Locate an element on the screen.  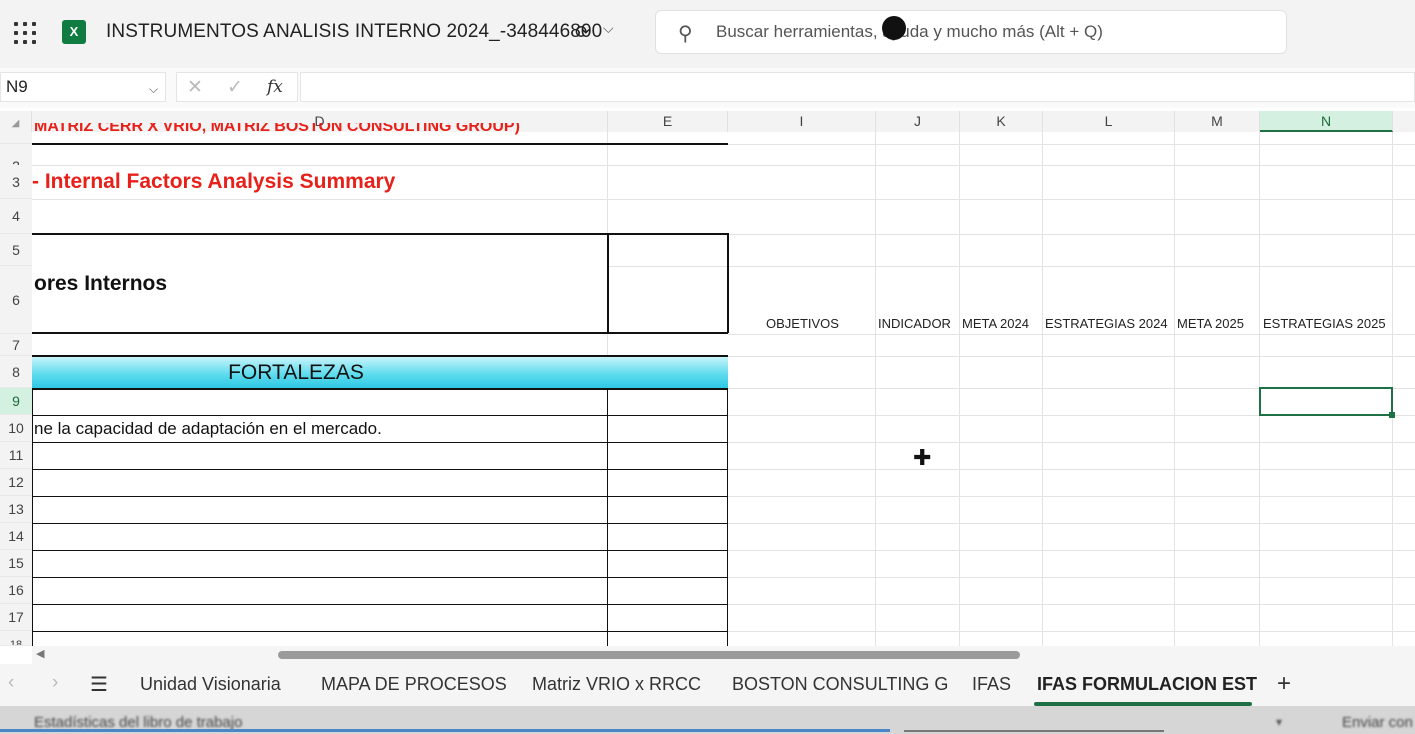
zoom-slider-thumb is located at coordinates (894, 28).